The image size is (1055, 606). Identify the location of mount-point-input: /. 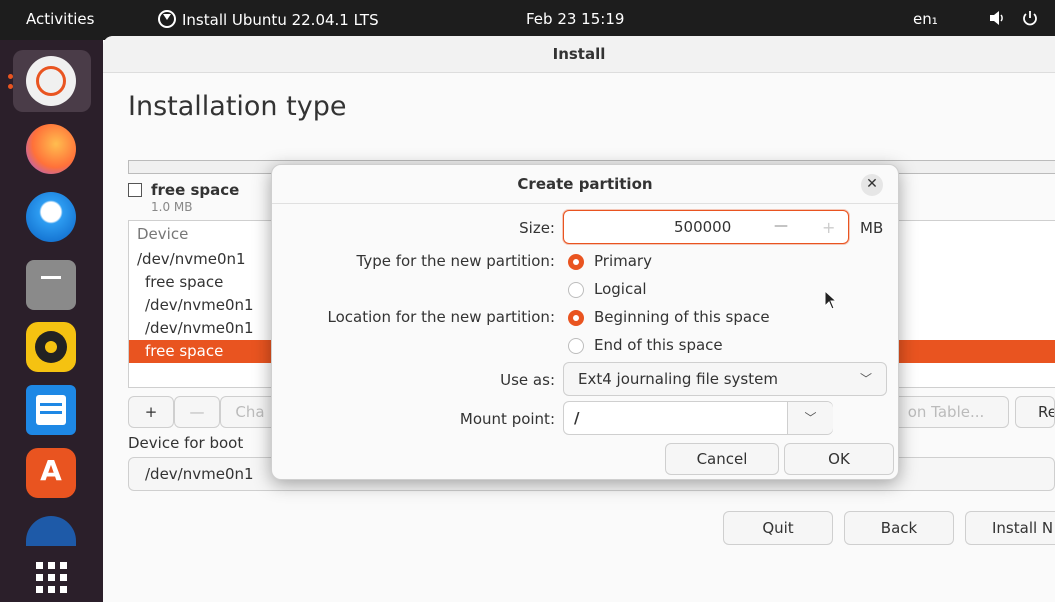
(576, 418).